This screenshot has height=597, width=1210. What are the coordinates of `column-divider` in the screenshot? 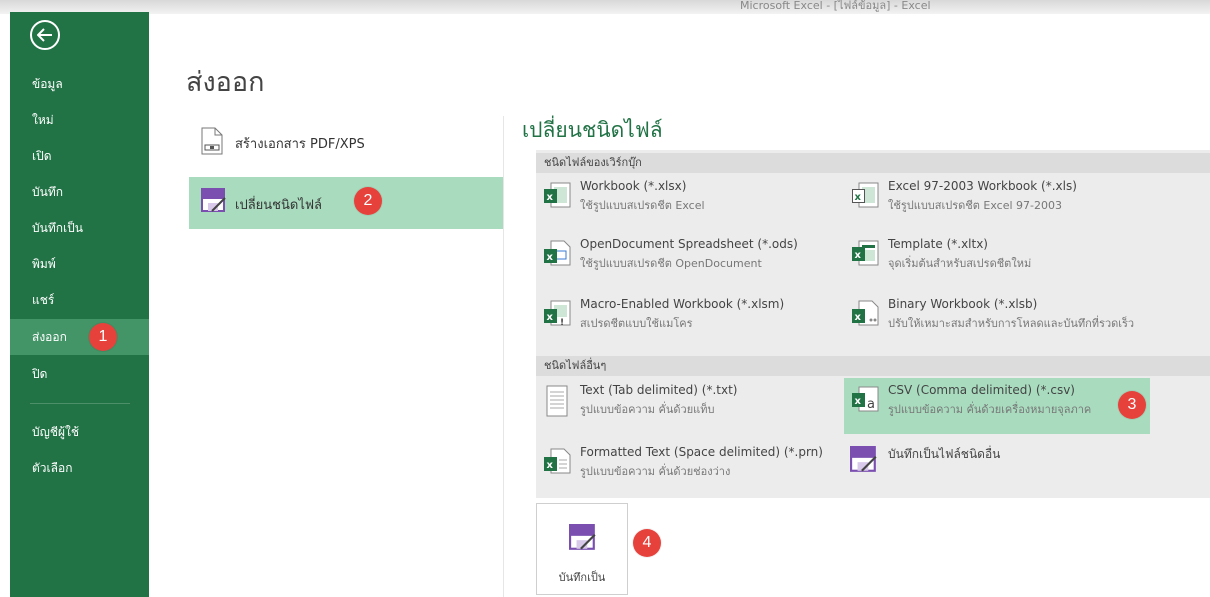 It's located at (503, 356).